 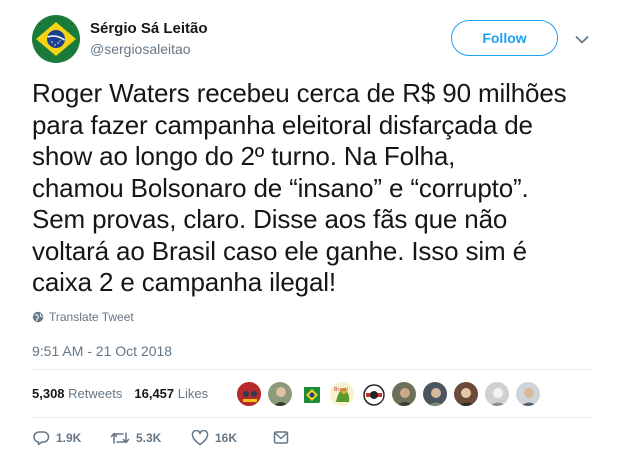 I want to click on user-avatar, so click(x=56, y=39).